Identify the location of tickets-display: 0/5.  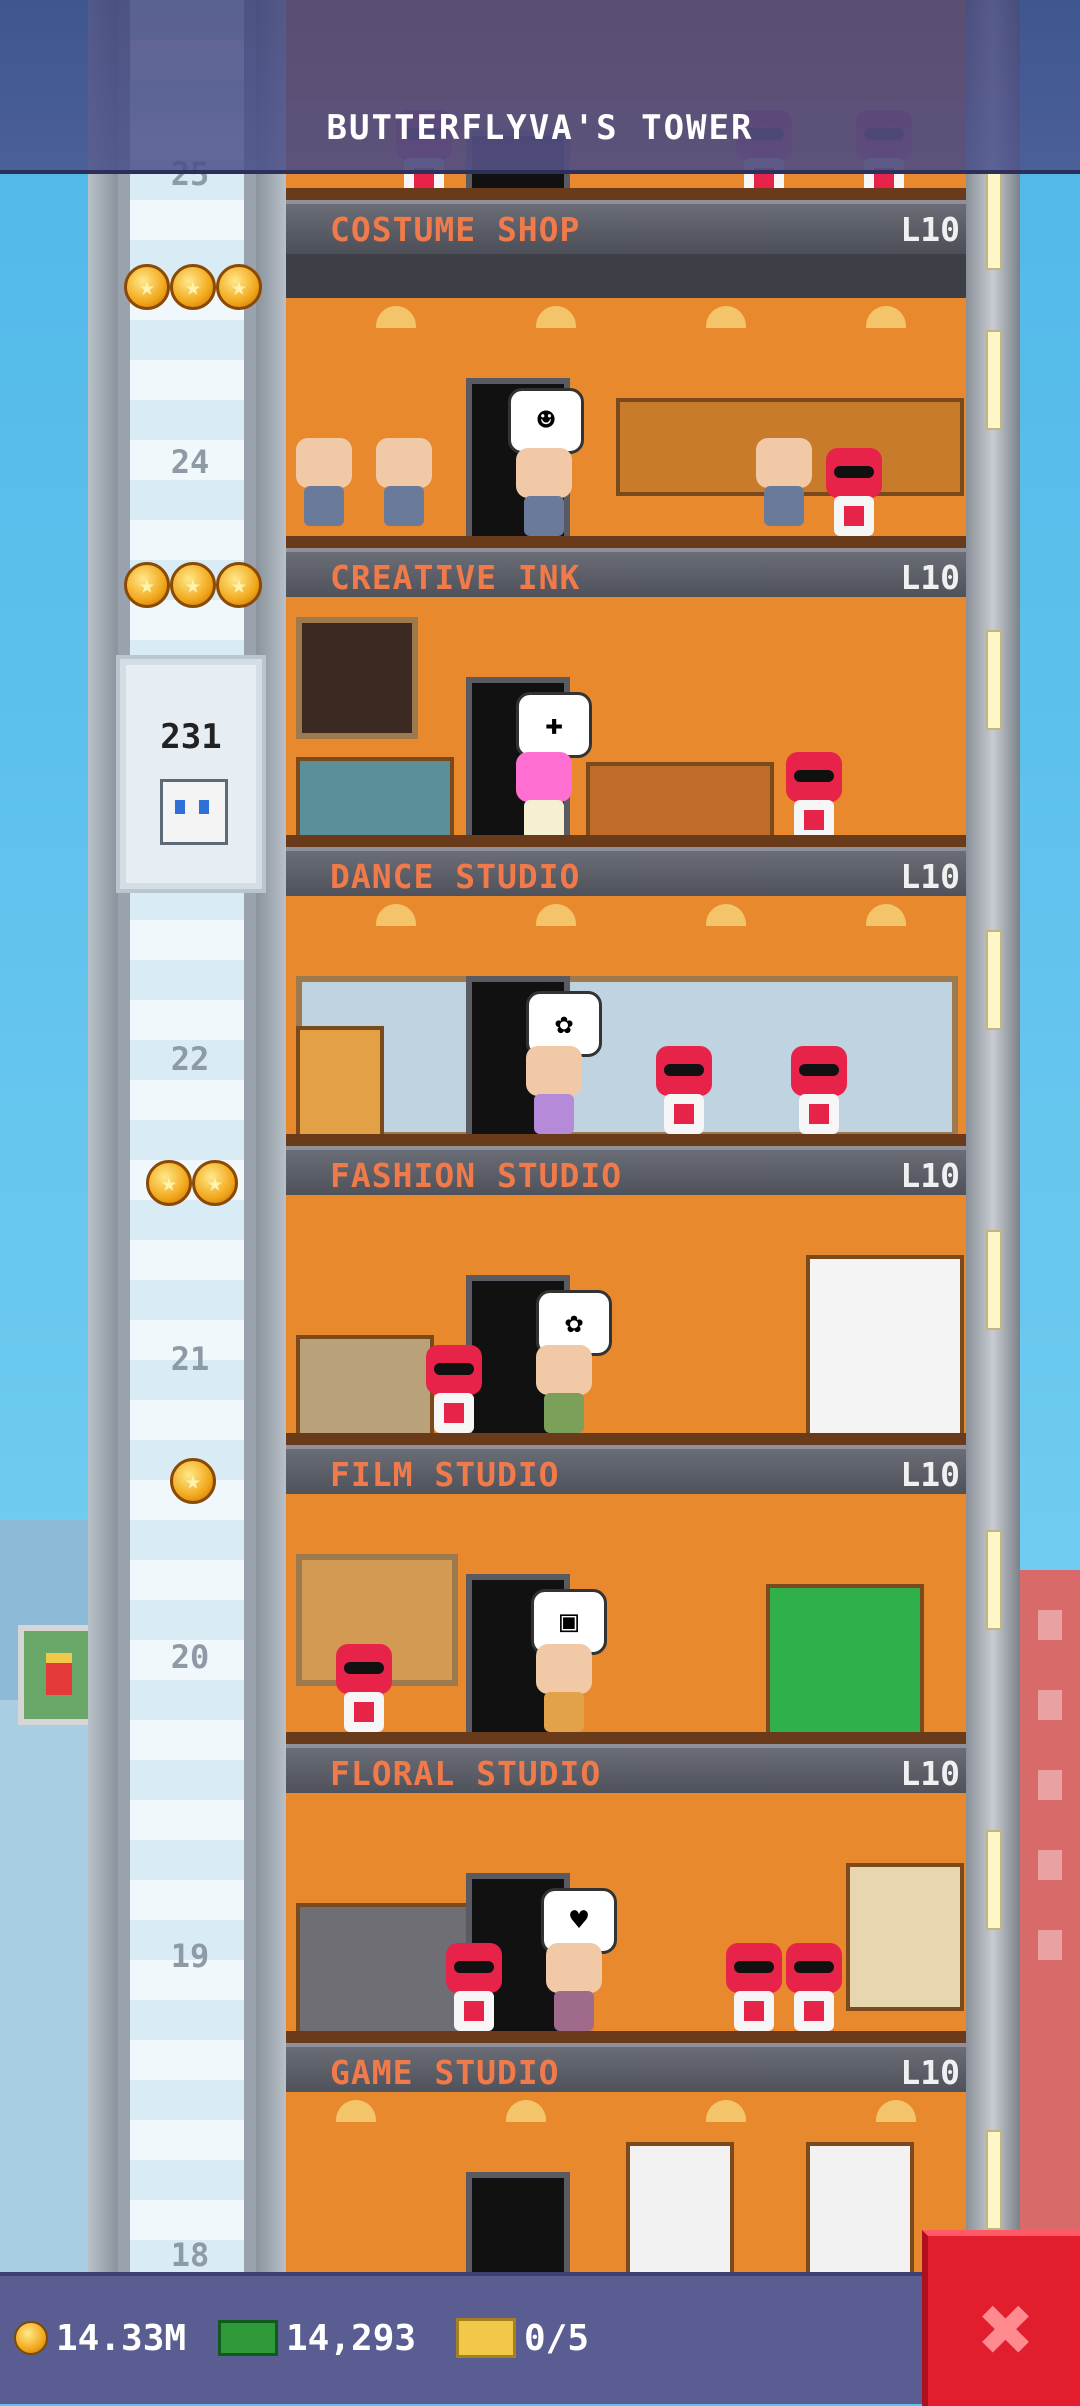
(522, 2338).